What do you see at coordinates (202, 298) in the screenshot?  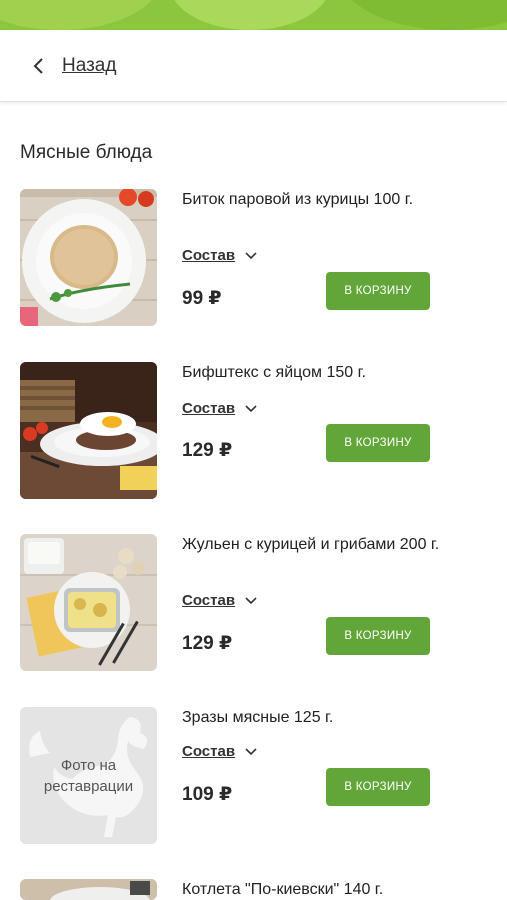 I see `price: 99 ₽` at bounding box center [202, 298].